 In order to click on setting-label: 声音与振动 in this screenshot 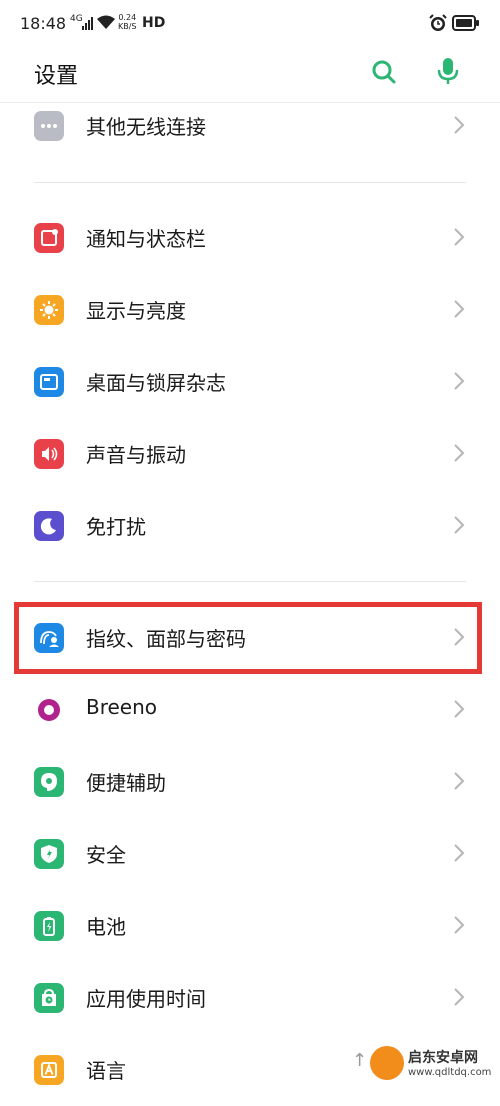, I will do `click(136, 455)`.